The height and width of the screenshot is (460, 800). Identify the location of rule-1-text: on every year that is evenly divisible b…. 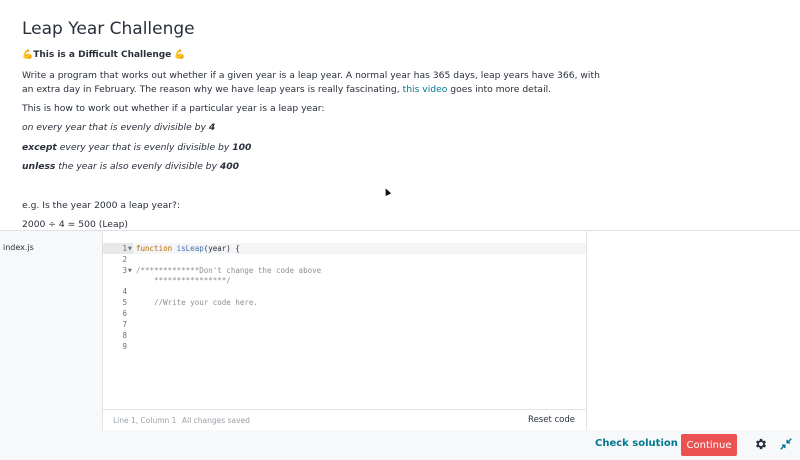
(115, 127).